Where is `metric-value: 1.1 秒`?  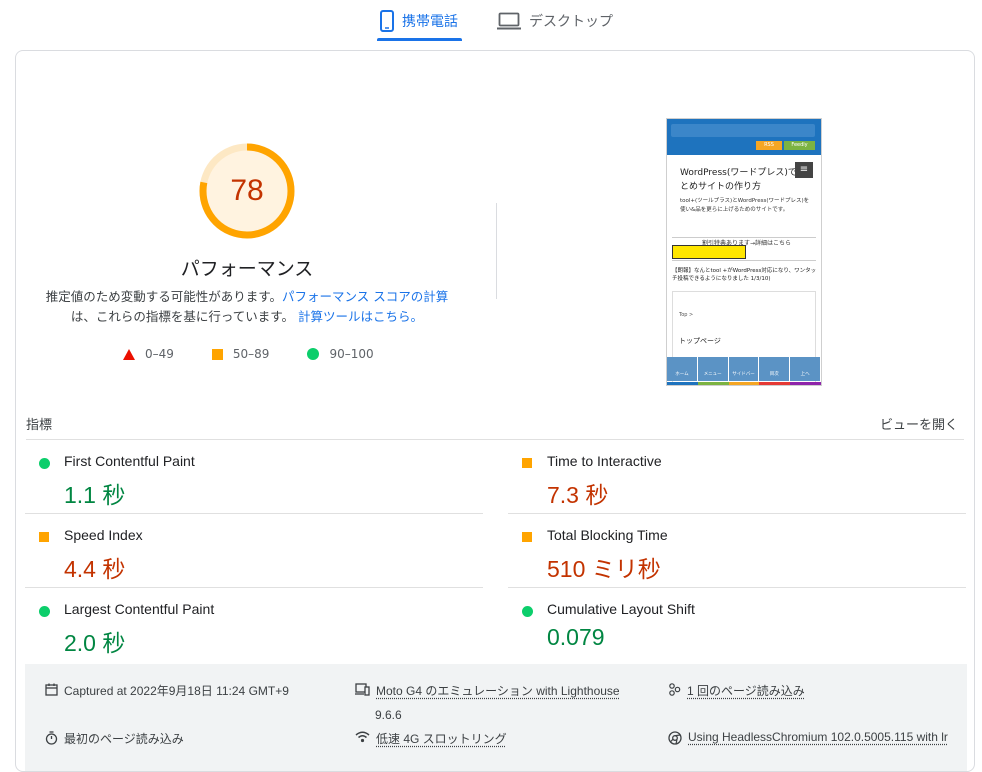
metric-value: 1.1 秒 is located at coordinates (95, 495).